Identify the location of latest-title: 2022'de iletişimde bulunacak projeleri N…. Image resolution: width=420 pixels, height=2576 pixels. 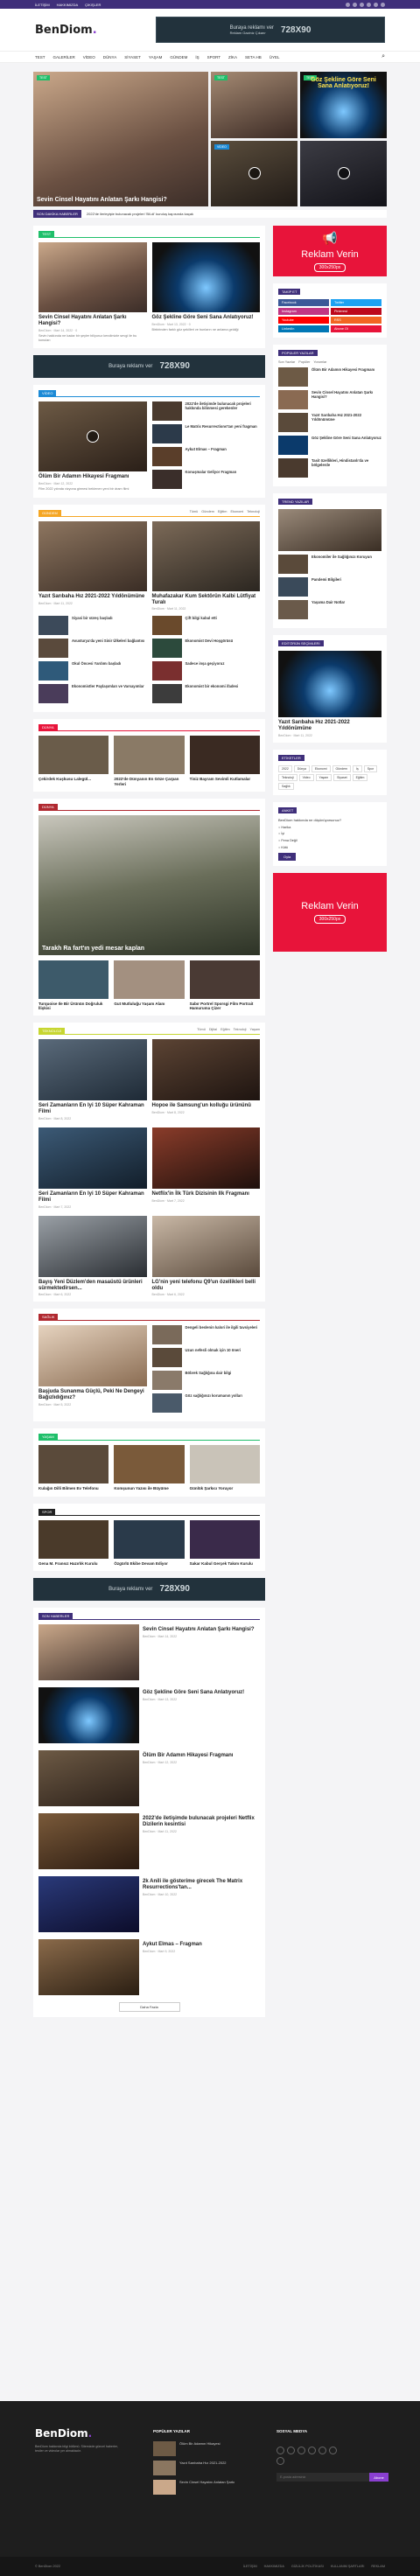
(201, 1822).